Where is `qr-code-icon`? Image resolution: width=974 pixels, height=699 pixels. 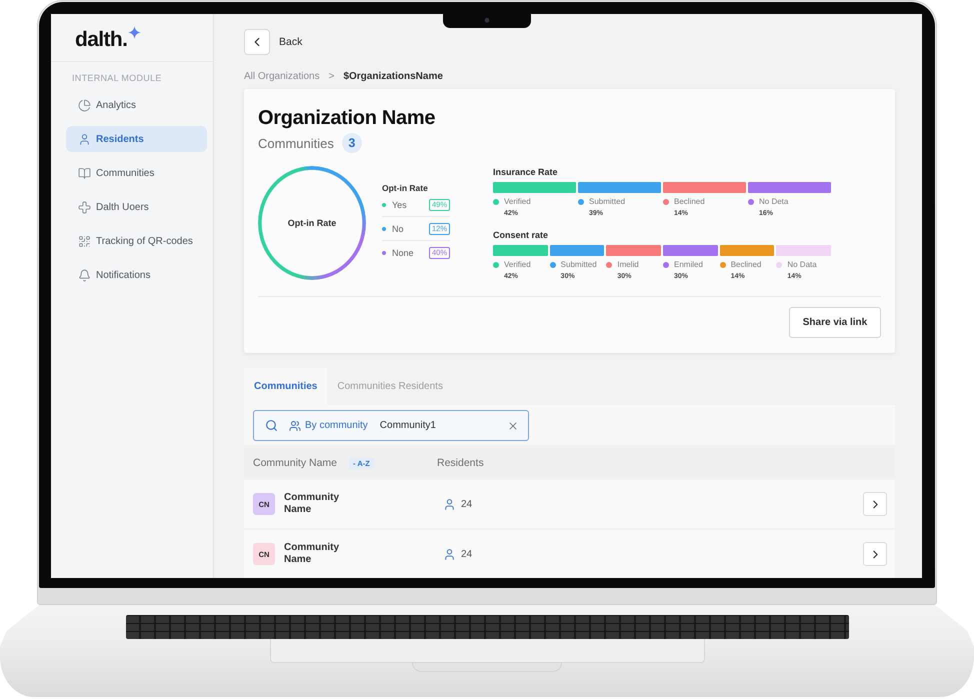
qr-code-icon is located at coordinates (84, 241).